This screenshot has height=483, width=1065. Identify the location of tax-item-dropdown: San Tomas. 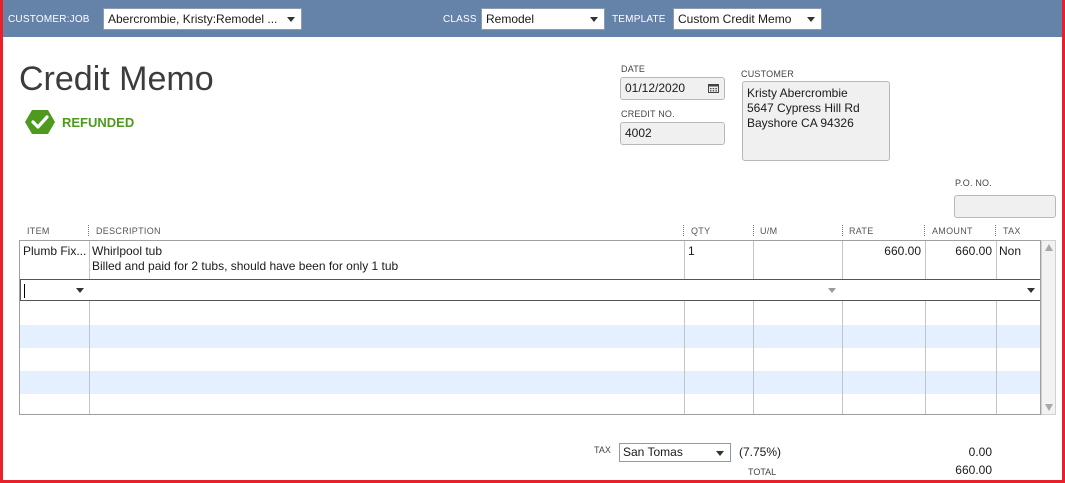
(675, 452).